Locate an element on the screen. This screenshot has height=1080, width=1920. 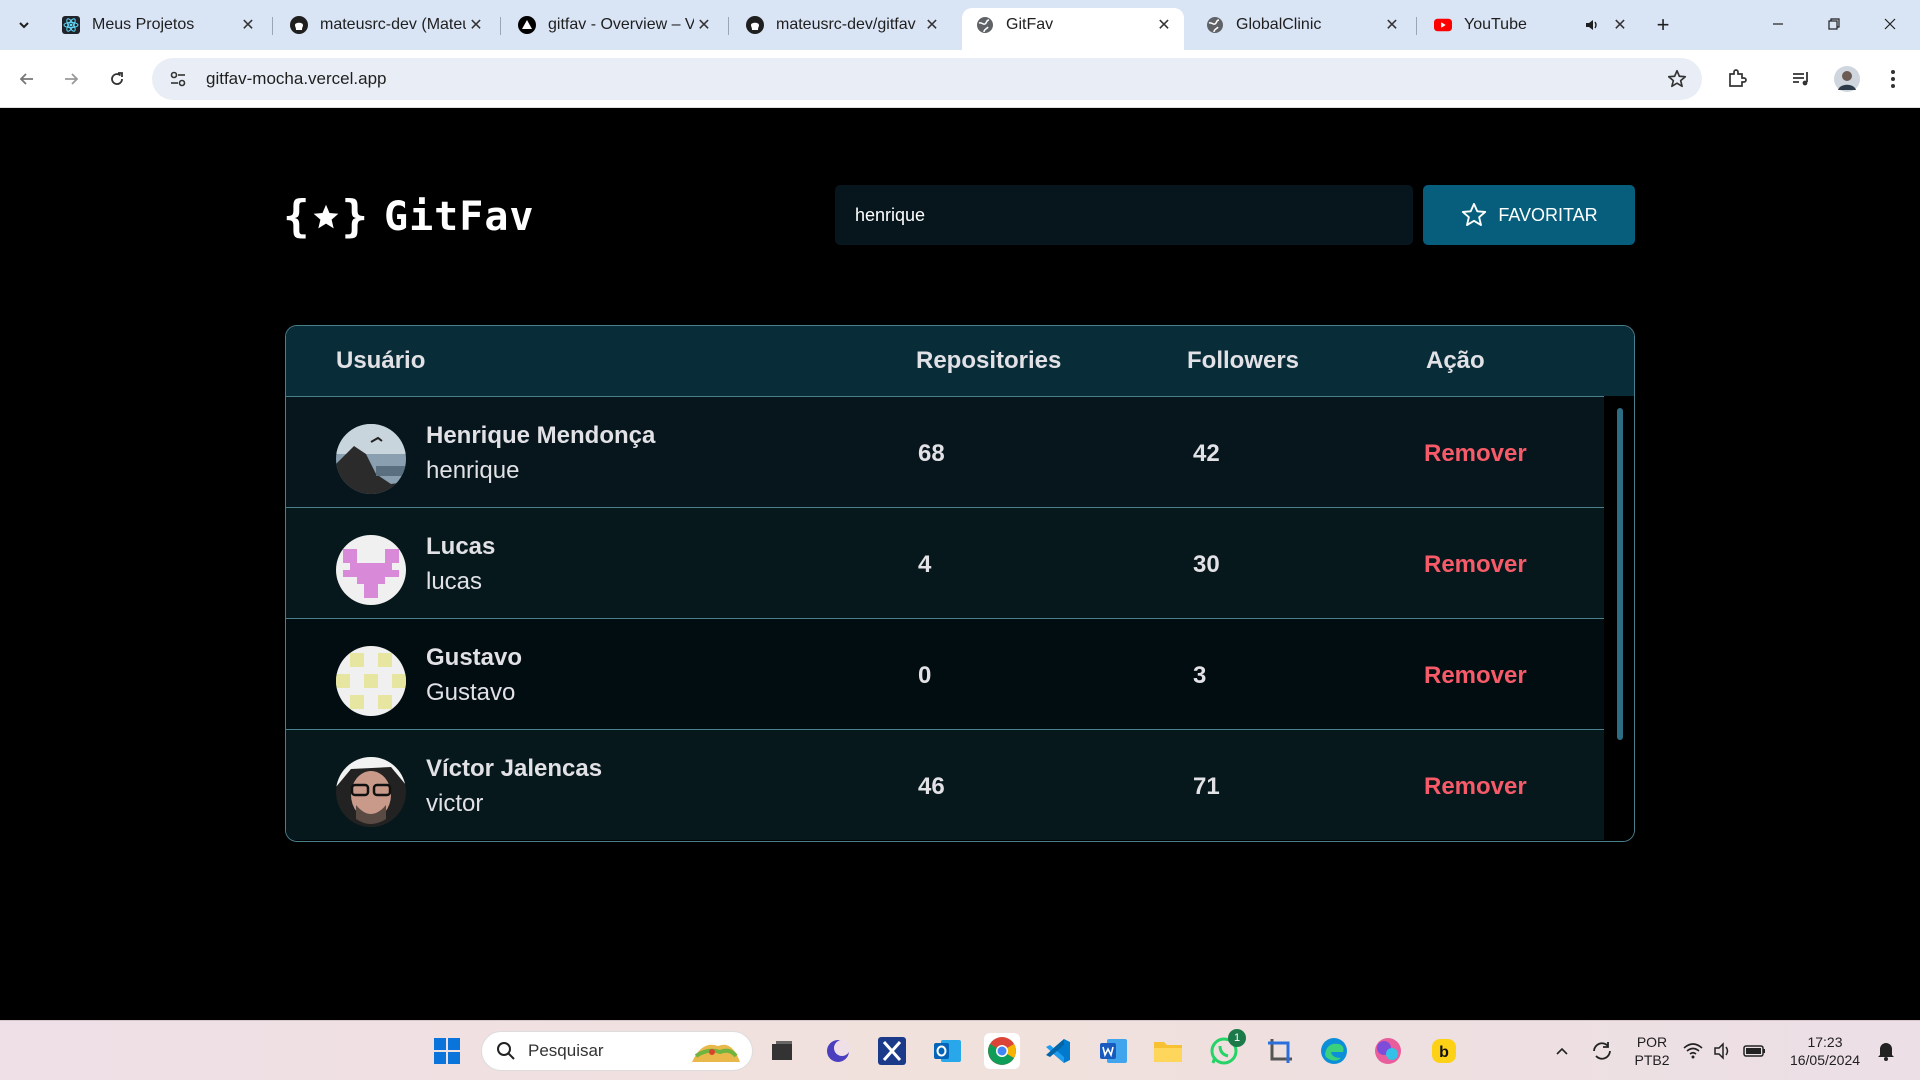
windows-start-icon is located at coordinates (447, 1051).